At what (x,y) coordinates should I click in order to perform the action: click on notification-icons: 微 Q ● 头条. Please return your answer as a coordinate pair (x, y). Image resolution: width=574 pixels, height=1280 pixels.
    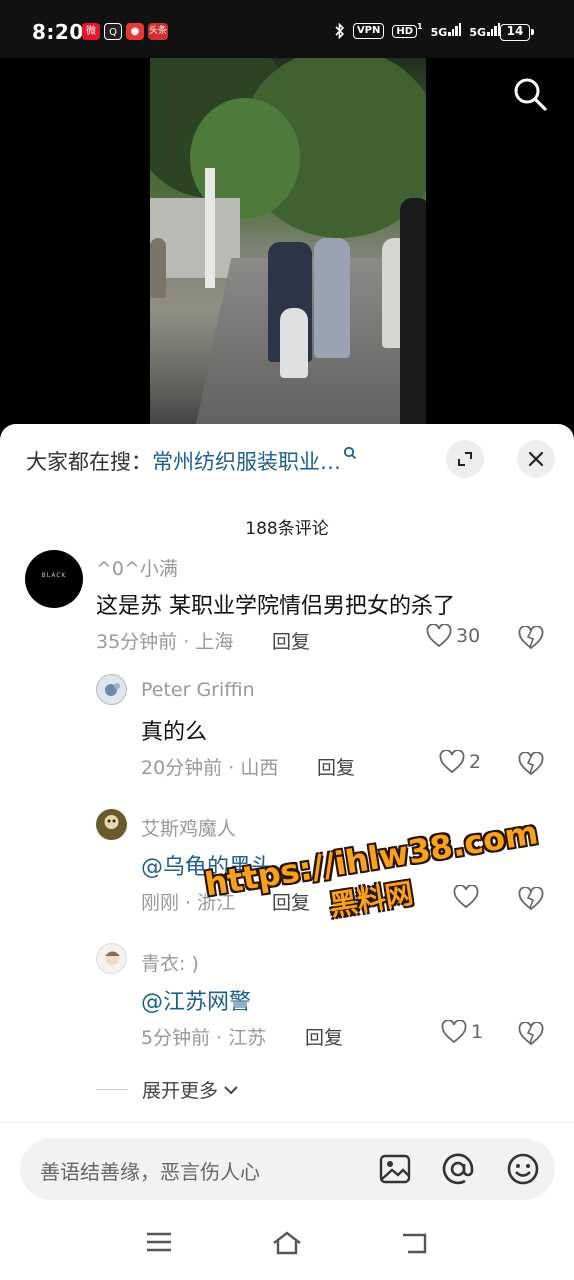
    Looking at the image, I should click on (125, 31).